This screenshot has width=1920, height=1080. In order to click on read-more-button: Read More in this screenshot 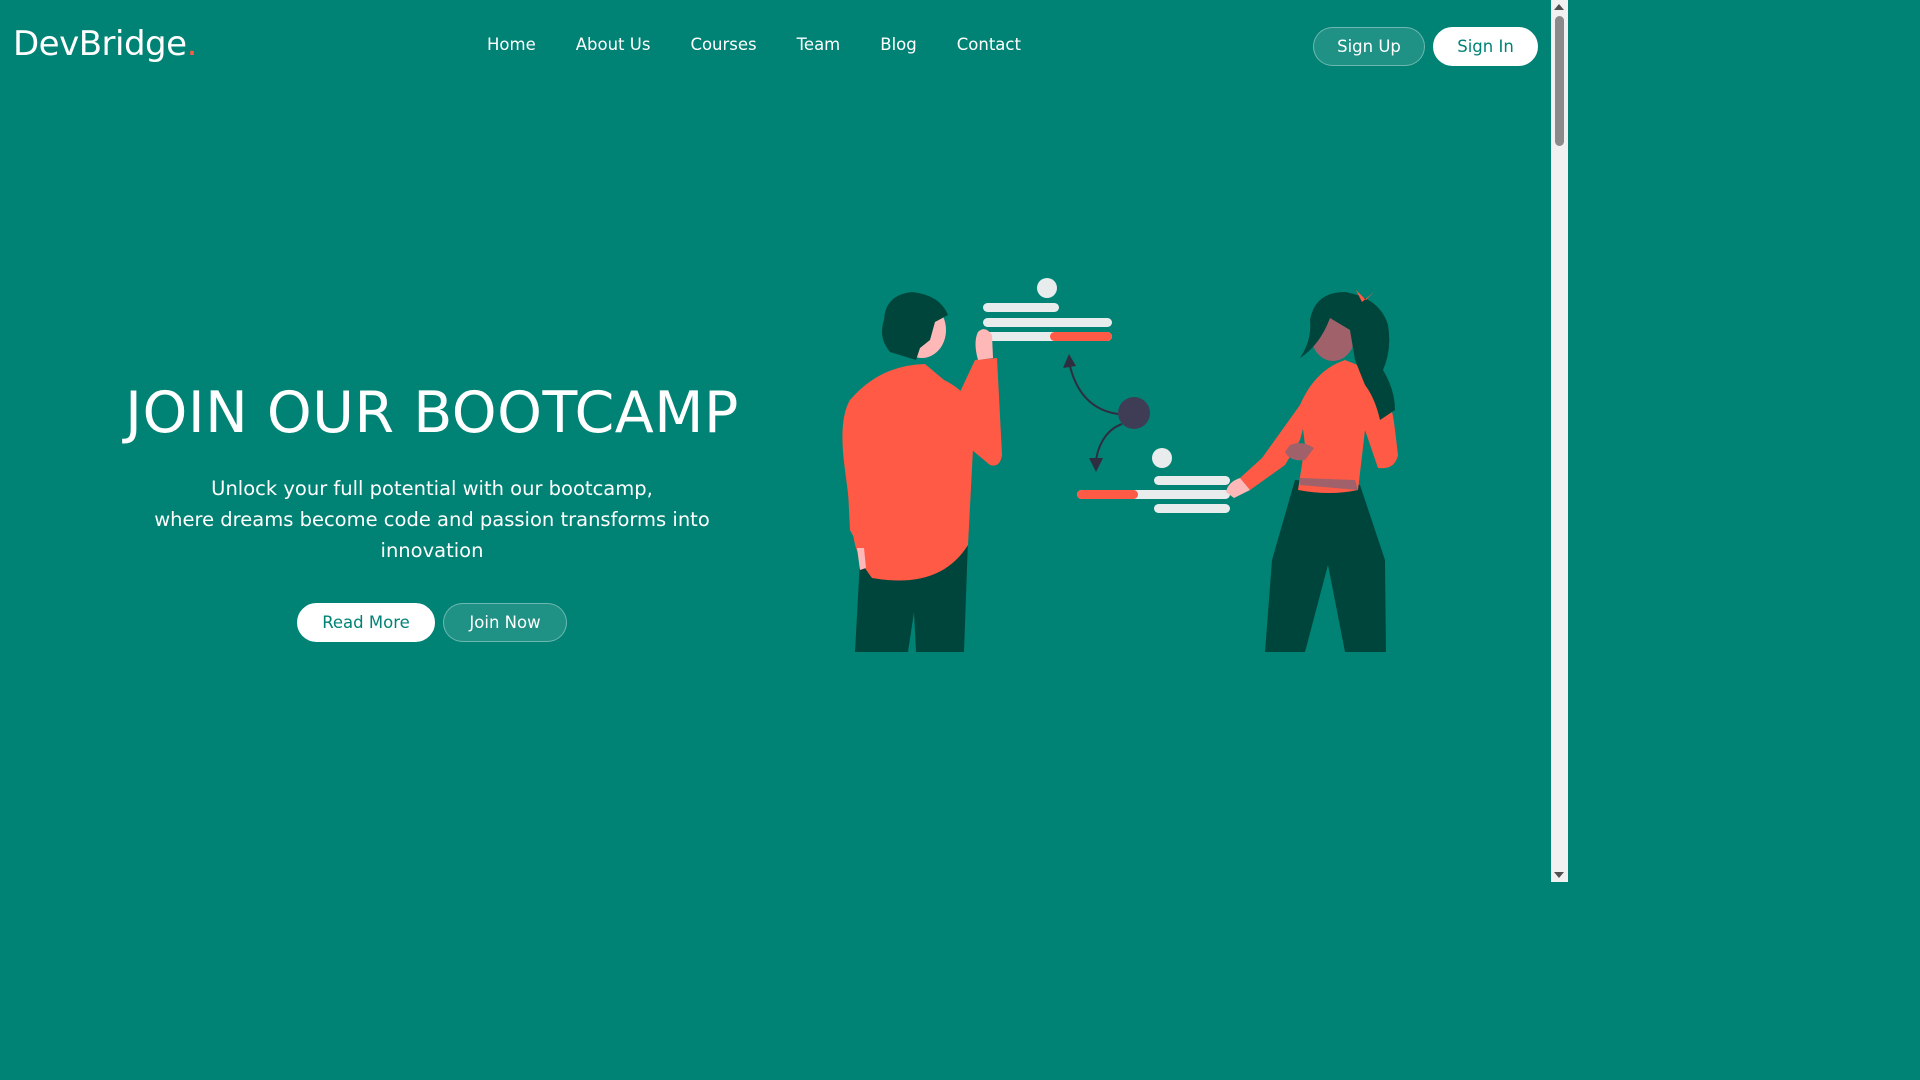, I will do `click(366, 622)`.